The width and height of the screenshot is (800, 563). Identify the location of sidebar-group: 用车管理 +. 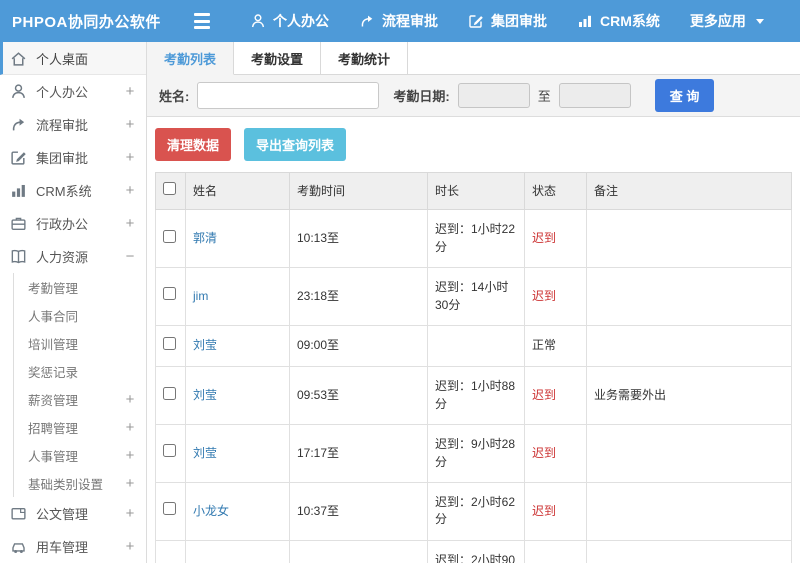
(73, 546).